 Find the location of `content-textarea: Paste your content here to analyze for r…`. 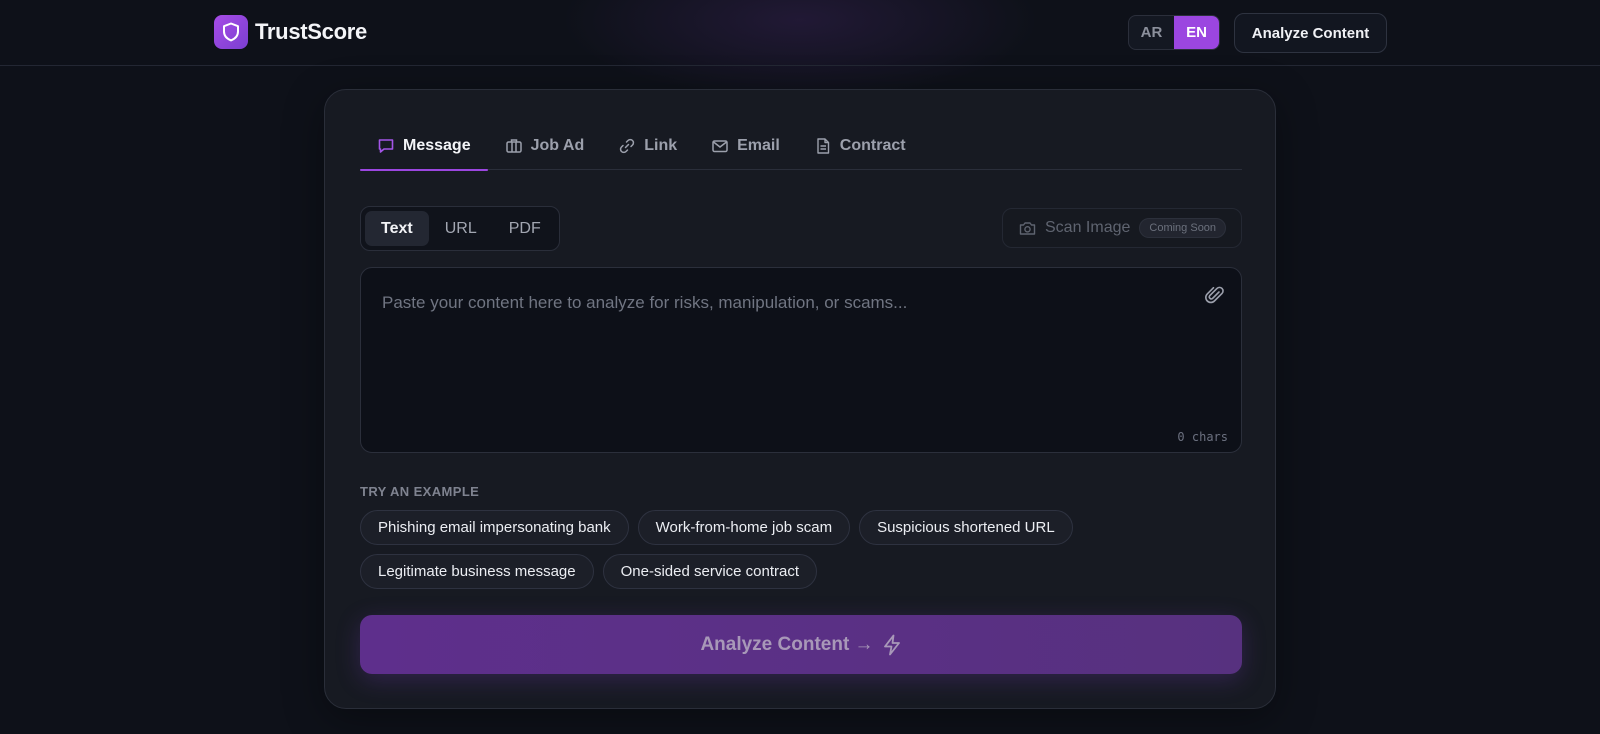

content-textarea: Paste your content here to analyze for r… is located at coordinates (801, 360).